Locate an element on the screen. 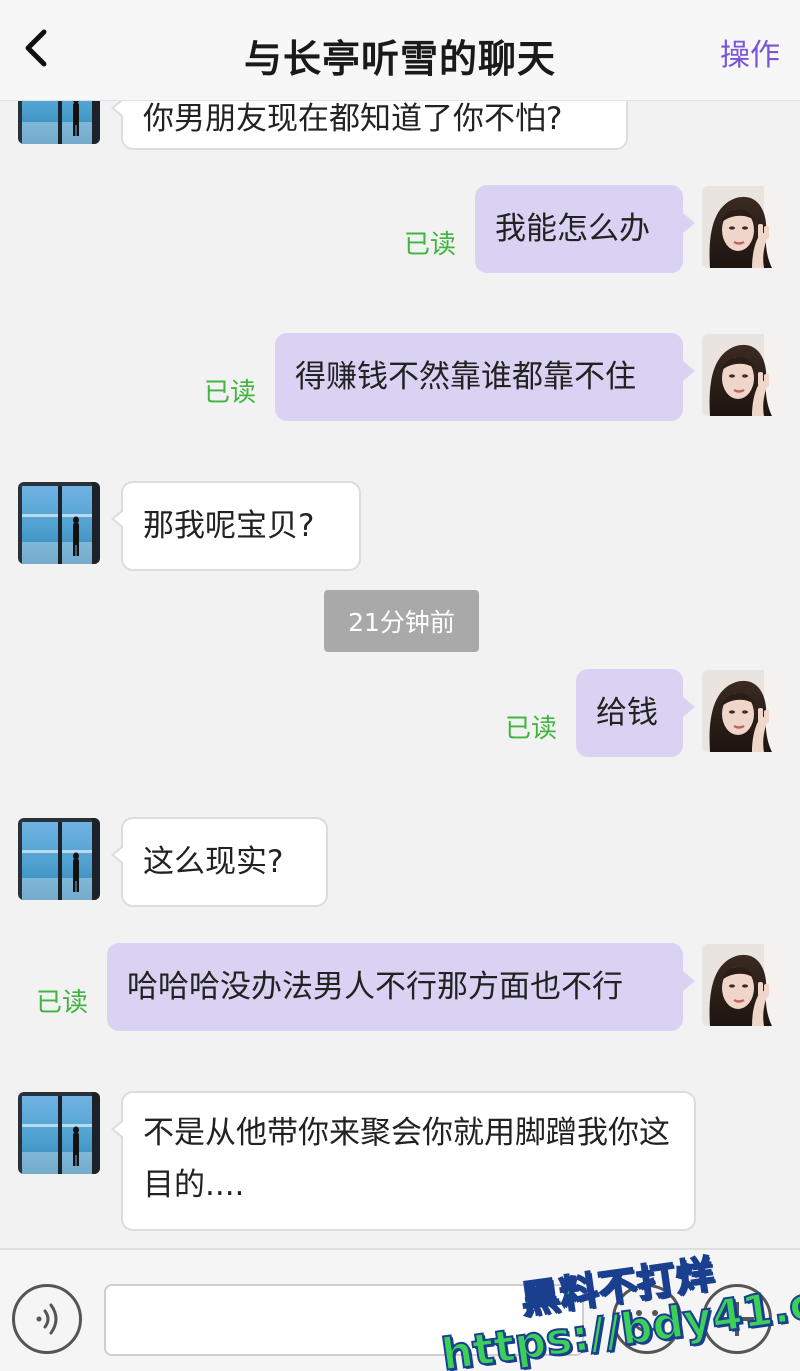  received-message-bubble: 那我呢宝贝? is located at coordinates (236, 526).